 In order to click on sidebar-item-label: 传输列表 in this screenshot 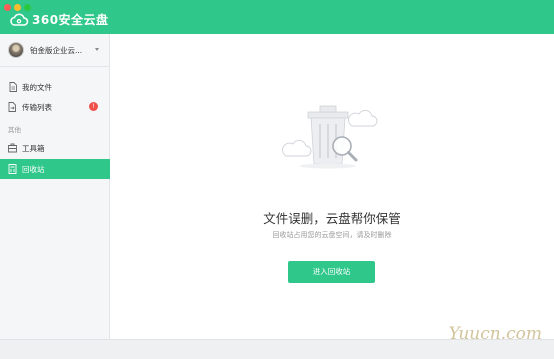, I will do `click(37, 107)`.